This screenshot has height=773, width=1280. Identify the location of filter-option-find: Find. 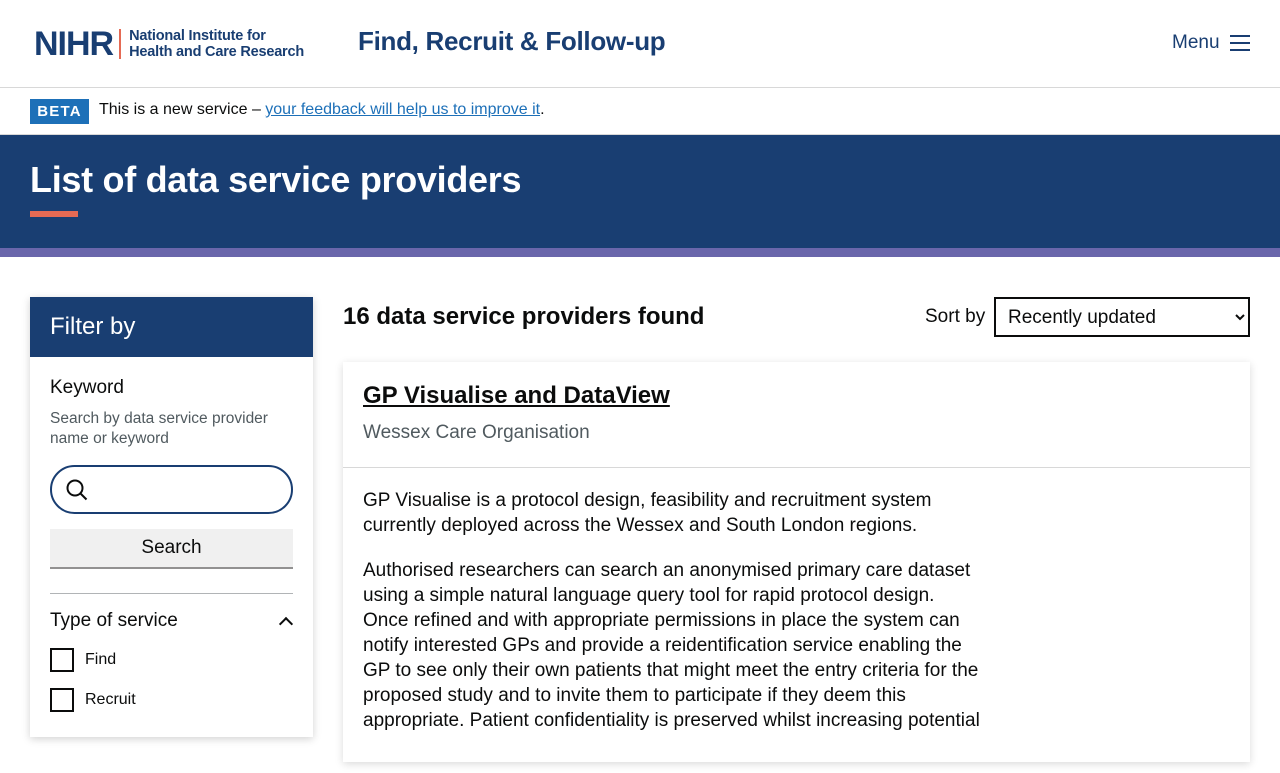
(171, 660).